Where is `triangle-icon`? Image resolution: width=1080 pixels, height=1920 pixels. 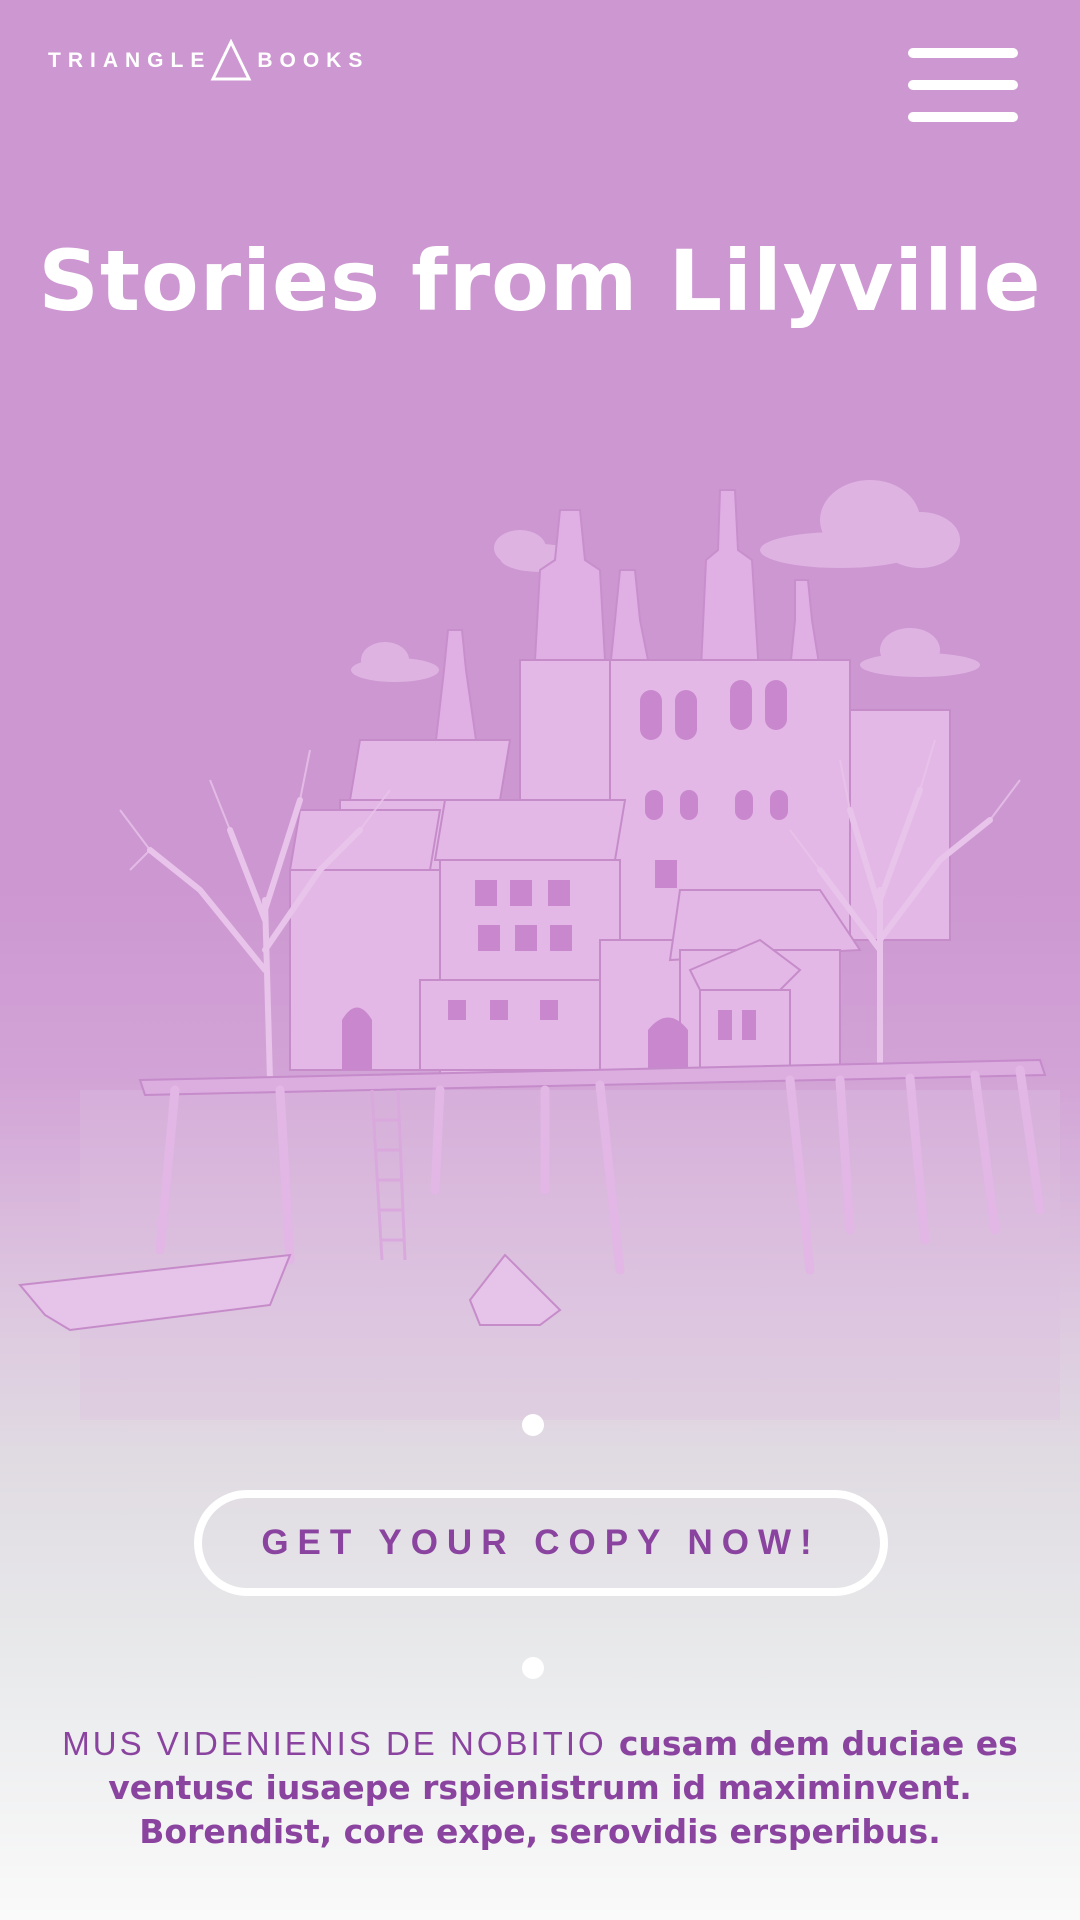 triangle-icon is located at coordinates (231, 60).